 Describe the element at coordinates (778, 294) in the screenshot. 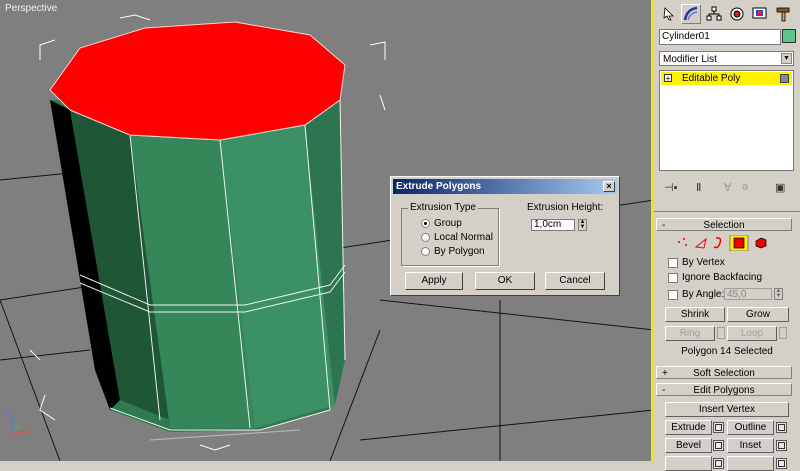

I see `angle-spinner: ▲ ▼` at that location.